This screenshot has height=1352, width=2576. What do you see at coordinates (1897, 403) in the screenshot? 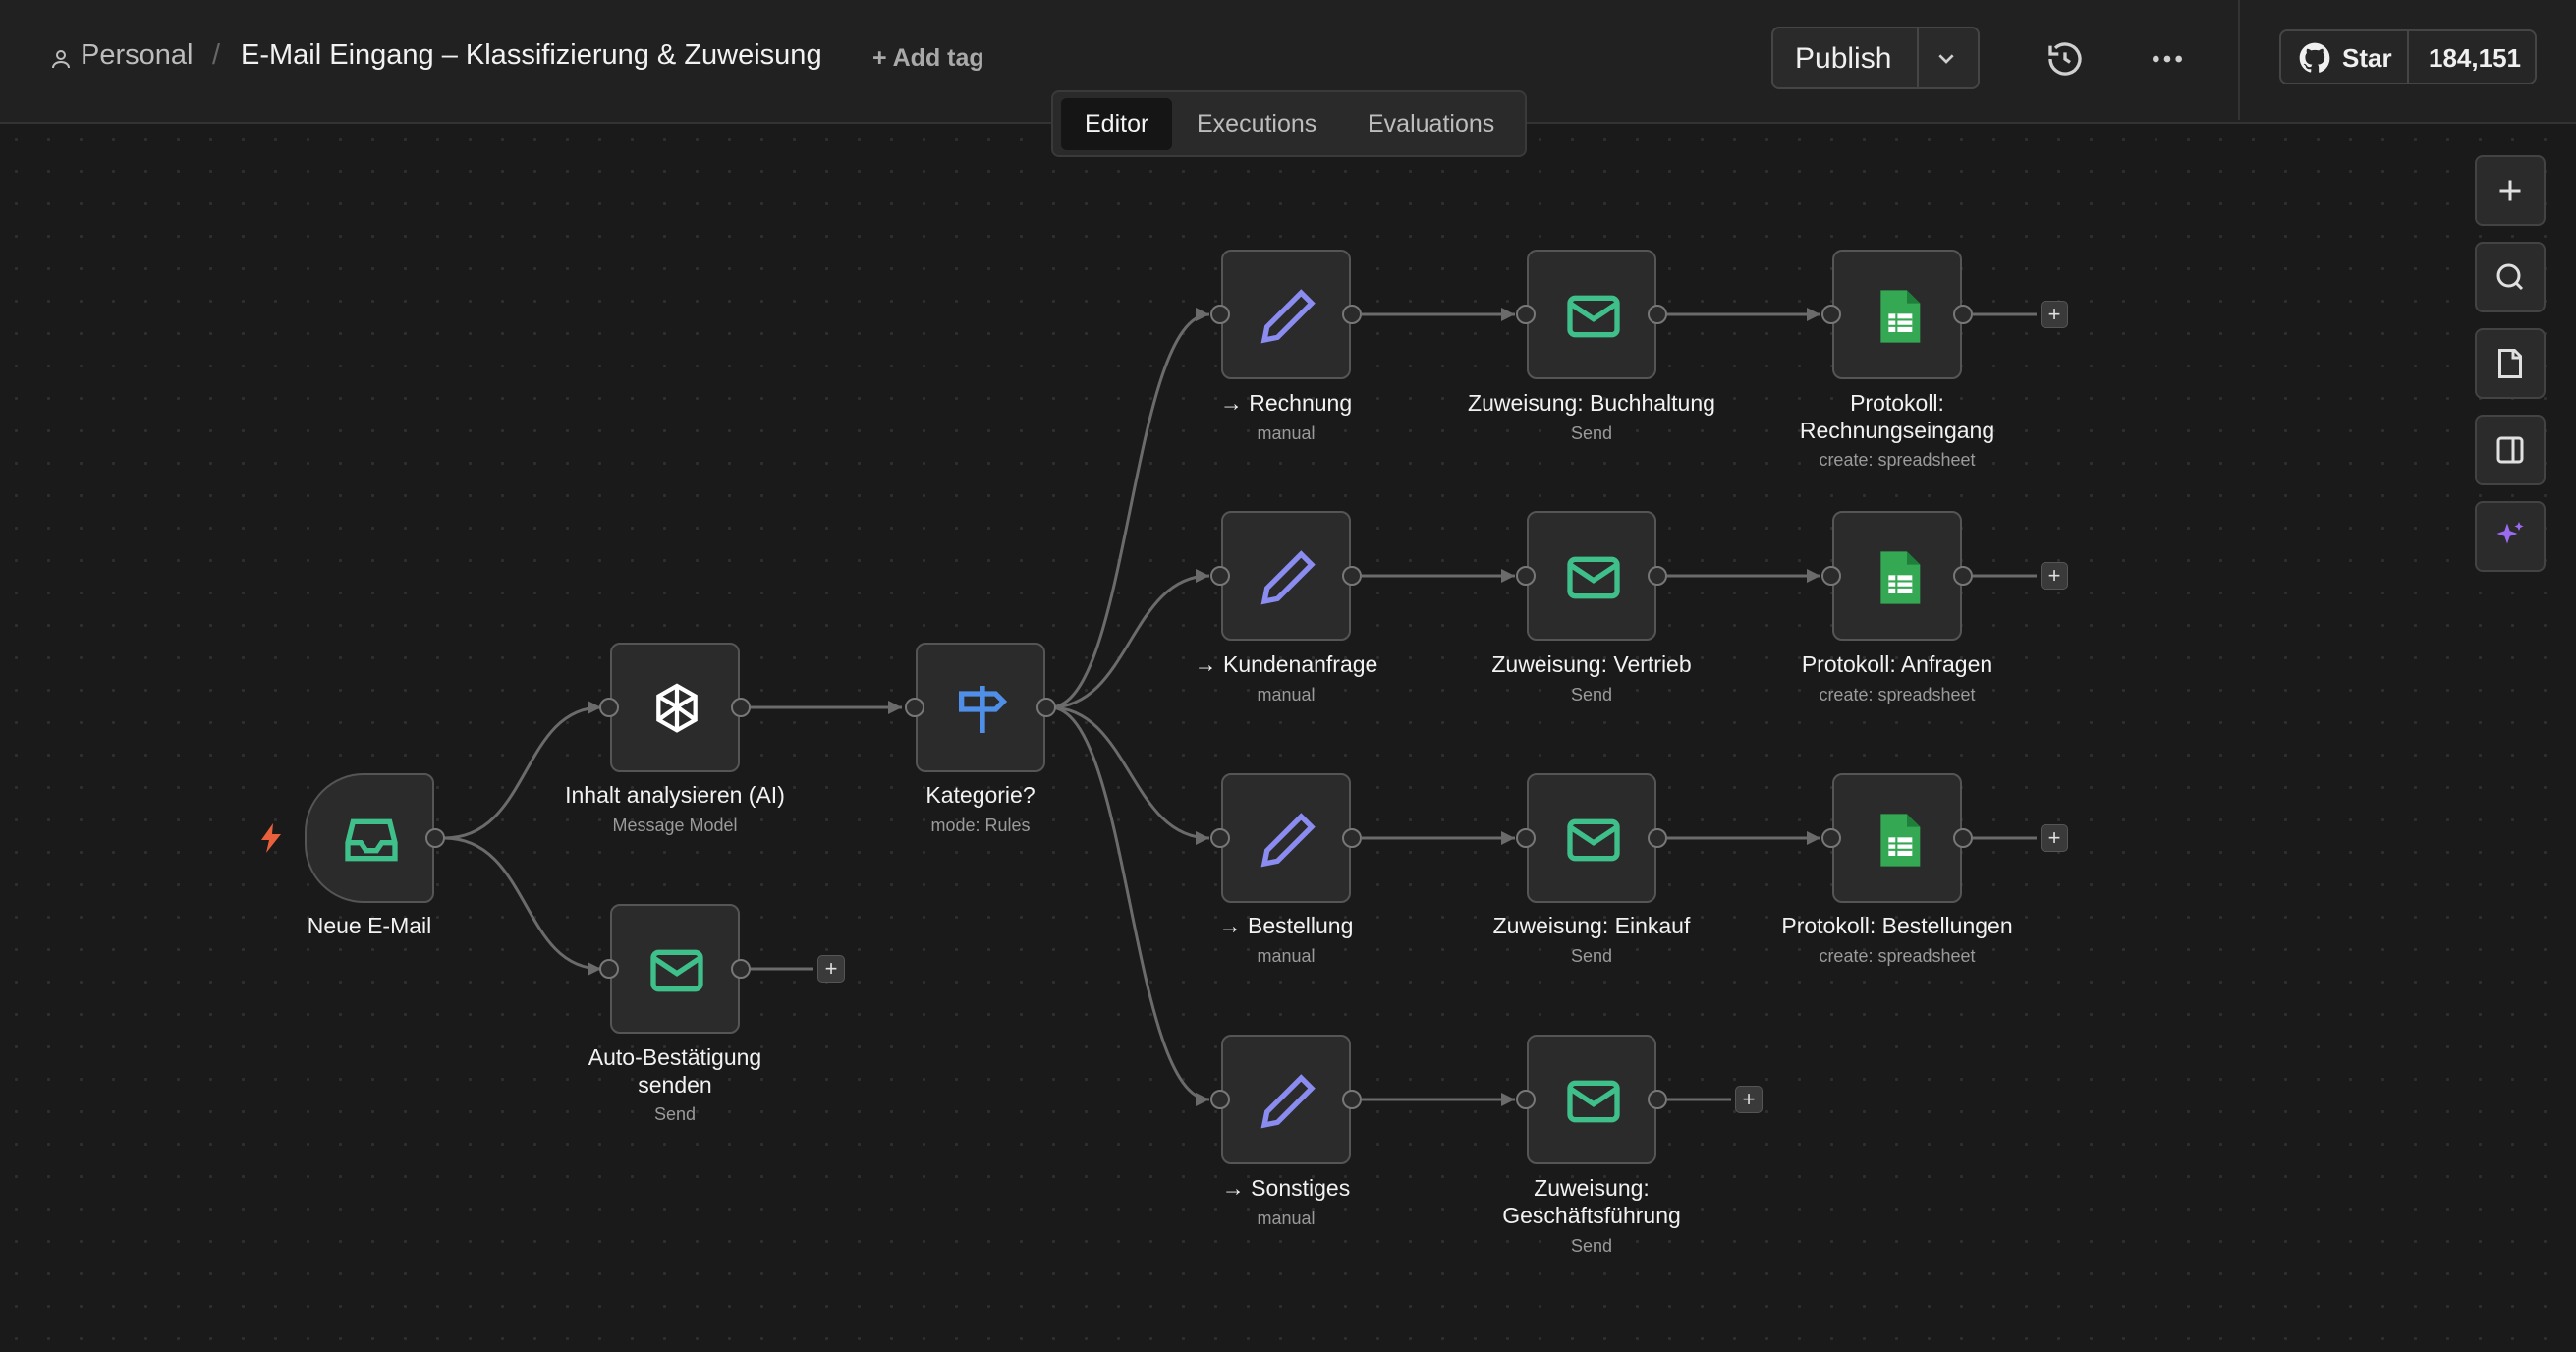
I see `node-label: Protokoll:` at bounding box center [1897, 403].